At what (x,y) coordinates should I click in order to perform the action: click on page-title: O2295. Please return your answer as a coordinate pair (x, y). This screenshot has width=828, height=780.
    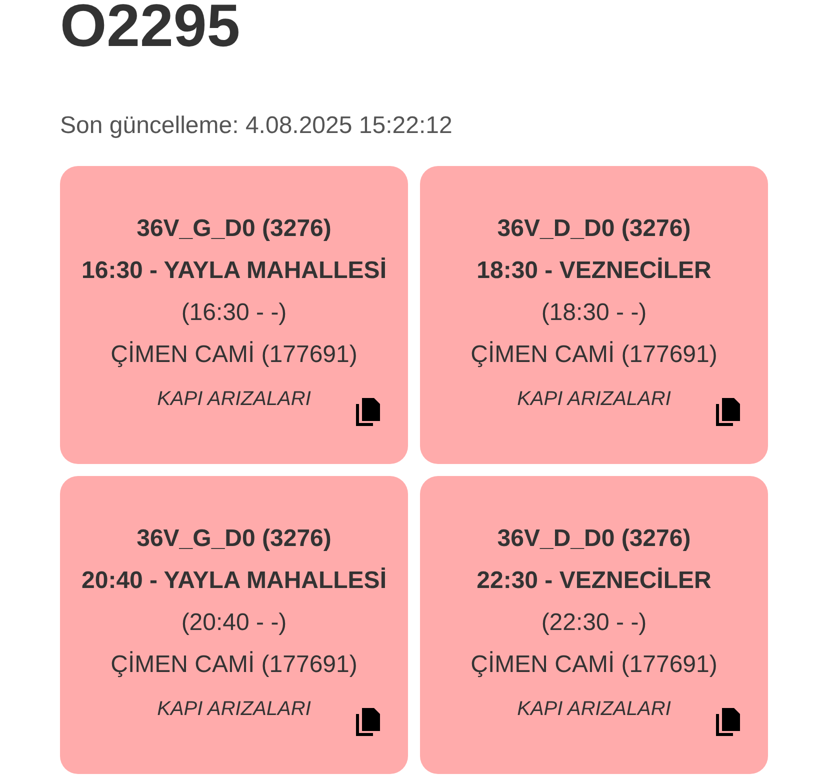
    Looking at the image, I should click on (151, 26).